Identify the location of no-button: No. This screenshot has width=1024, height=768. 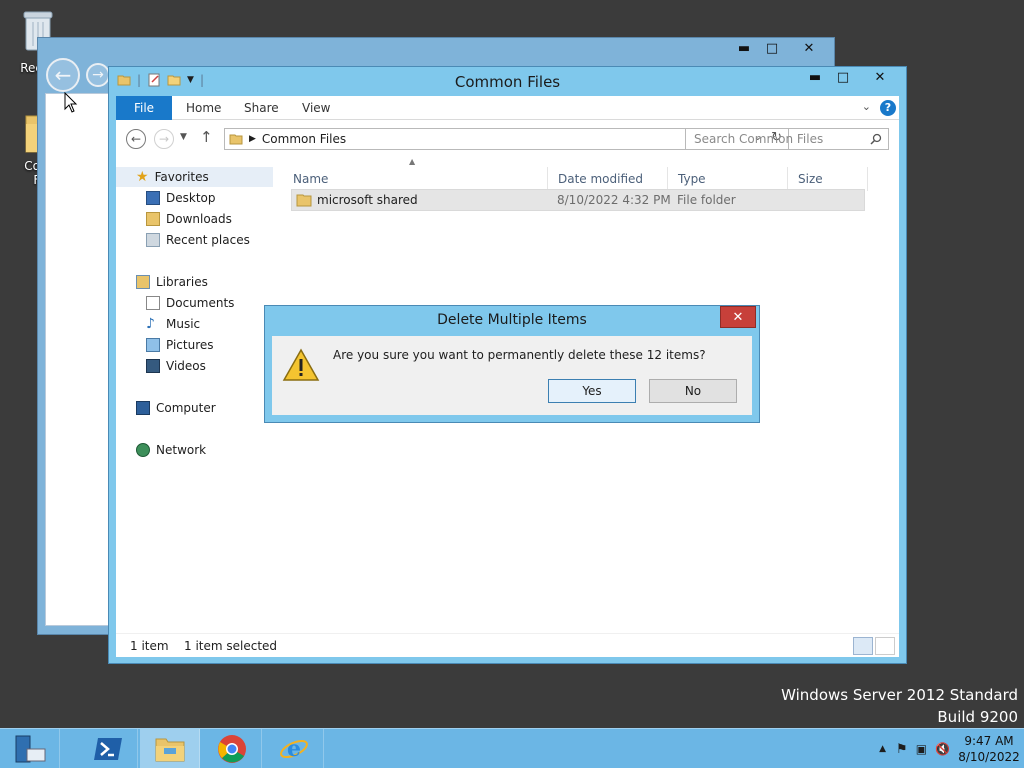
(693, 391).